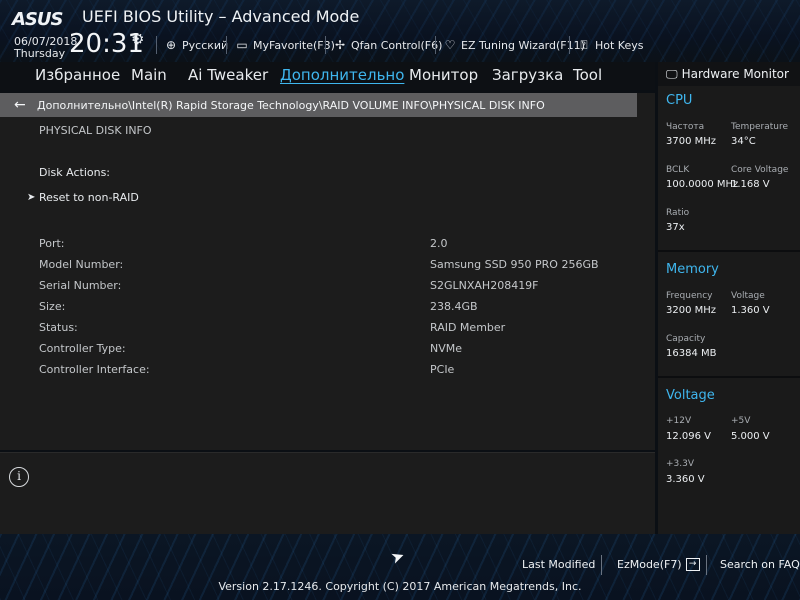 This screenshot has height=600, width=800. I want to click on disk-actions-label: Disk Actions:, so click(75, 172).